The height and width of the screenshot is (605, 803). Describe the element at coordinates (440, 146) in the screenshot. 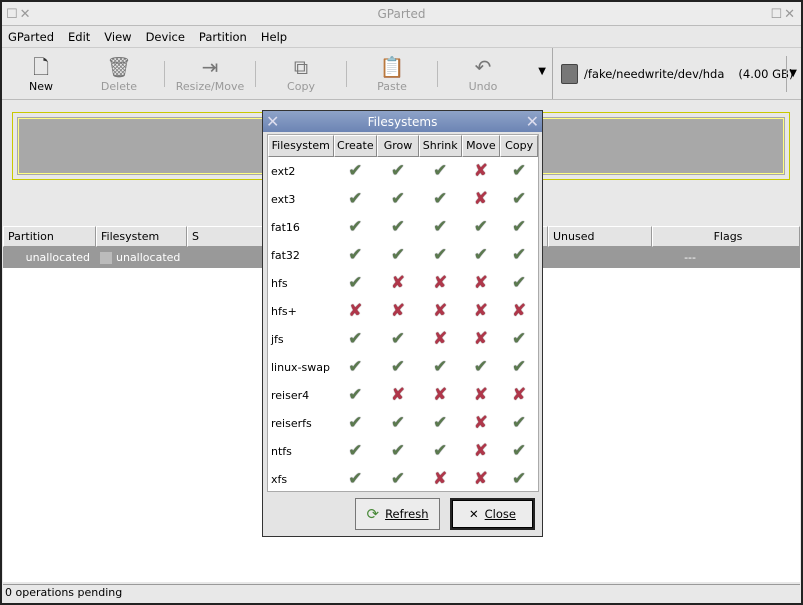

I see `header-shrink: Shrink` at that location.